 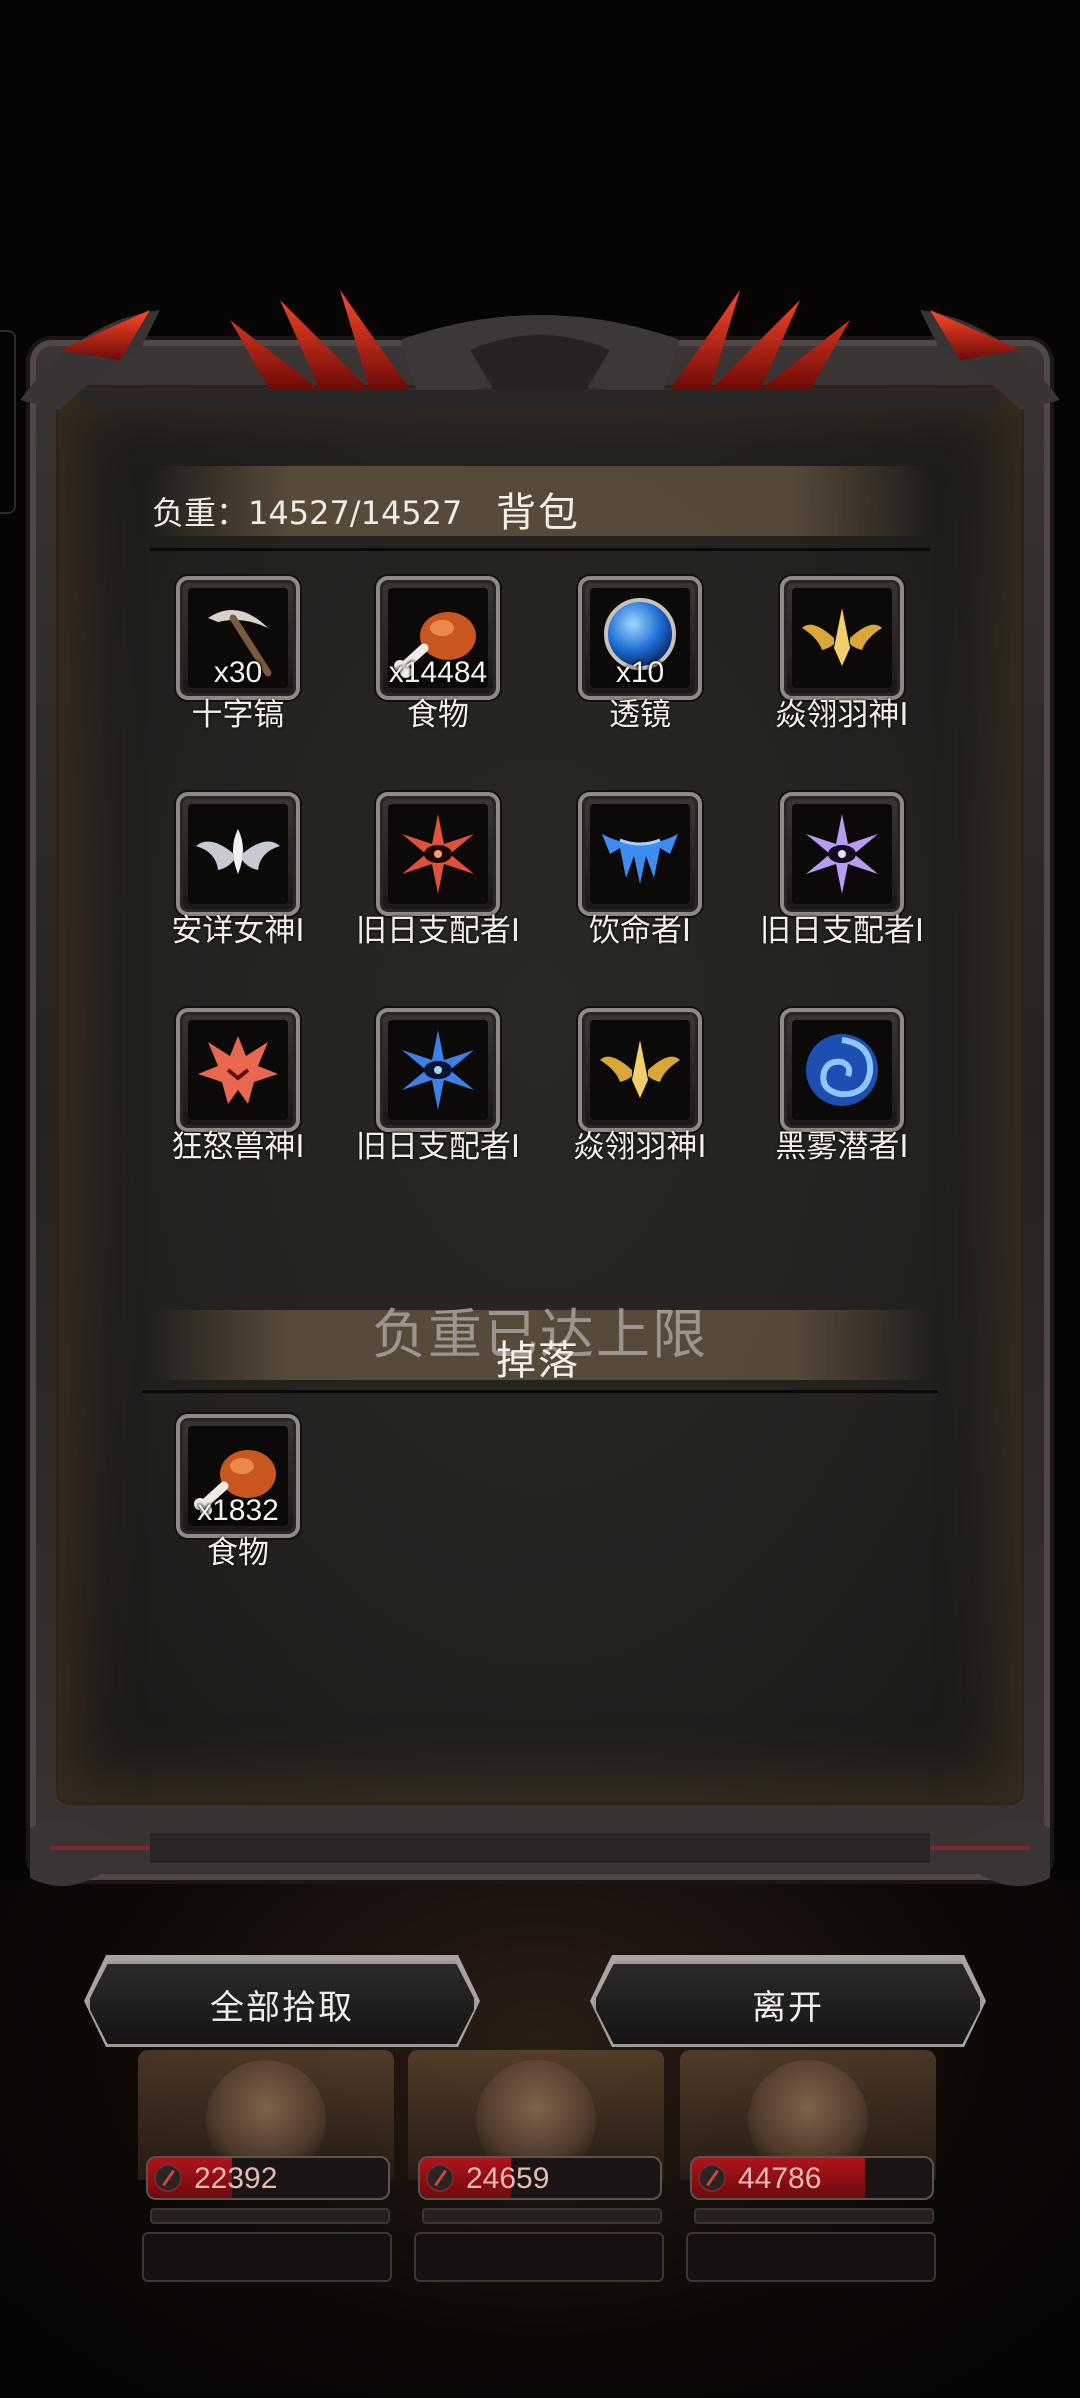 I want to click on inventory-item-flame-feather-god-2: 焱翎羽神Ⅰ, so click(x=640, y=1108).